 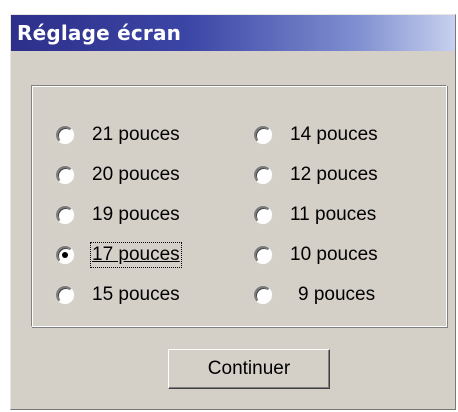 I want to click on radio-option-20: 20 pouces, so click(x=118, y=175).